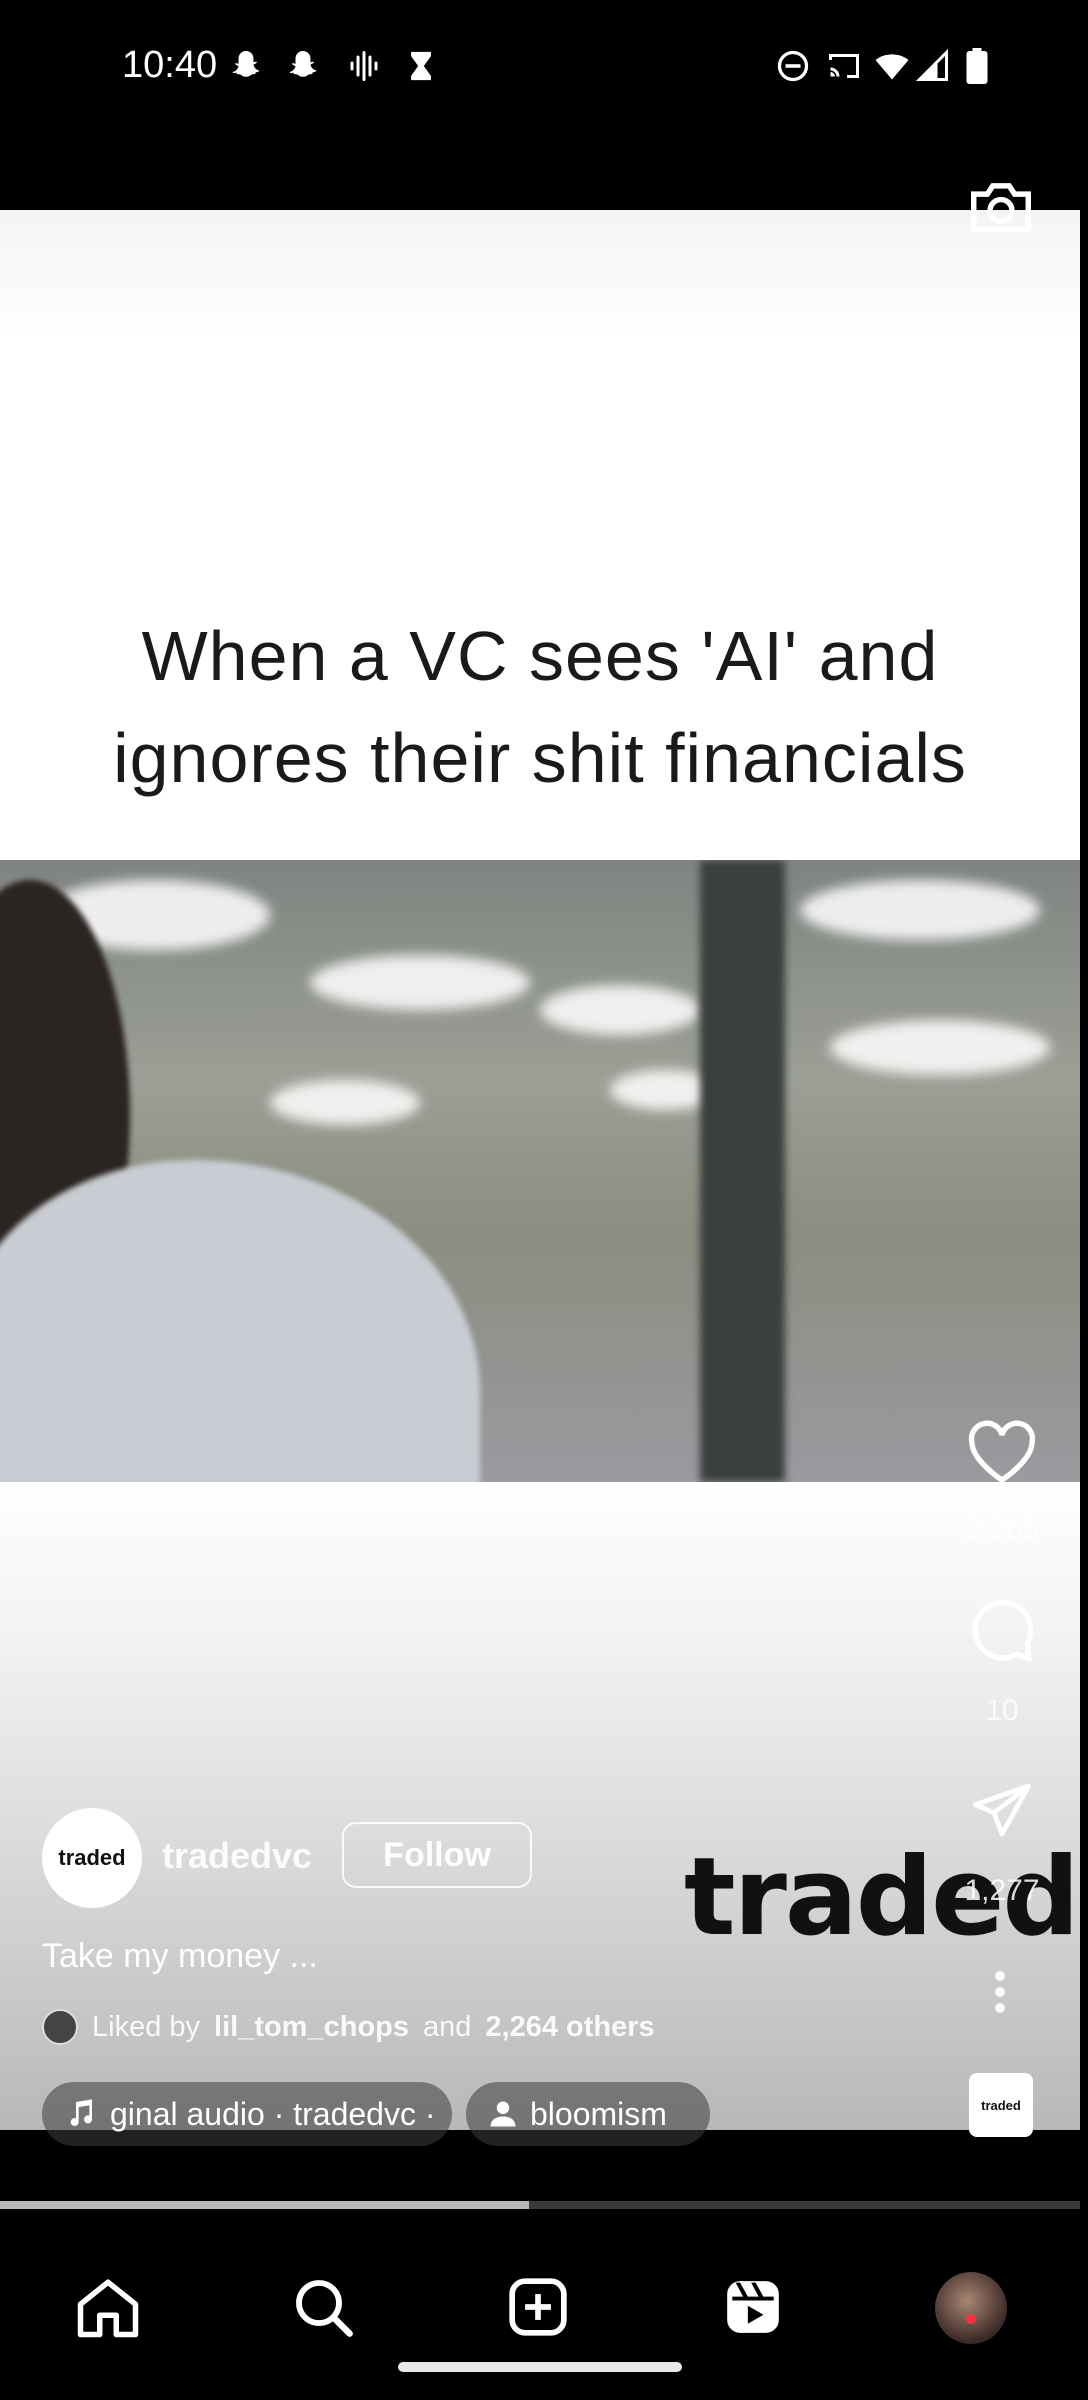  Describe the element at coordinates (311, 2027) in the screenshot. I see `liked-user: lil_tom_chops` at that location.